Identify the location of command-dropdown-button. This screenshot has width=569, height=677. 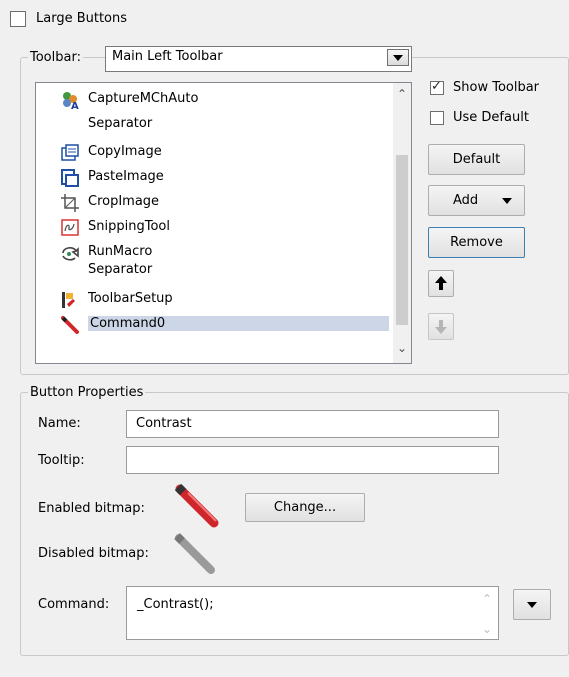
(532, 604).